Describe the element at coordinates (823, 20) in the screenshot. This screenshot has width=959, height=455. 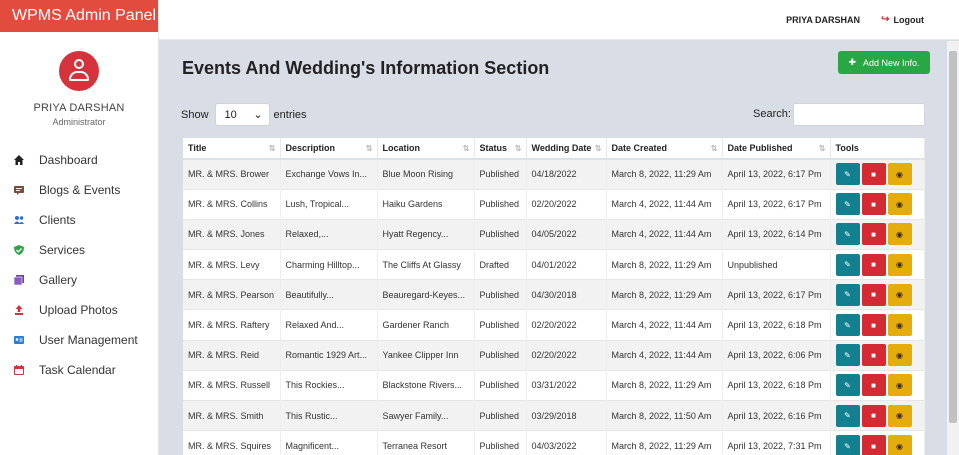
I see `topbar-username: PRIYA DARSHAN` at that location.